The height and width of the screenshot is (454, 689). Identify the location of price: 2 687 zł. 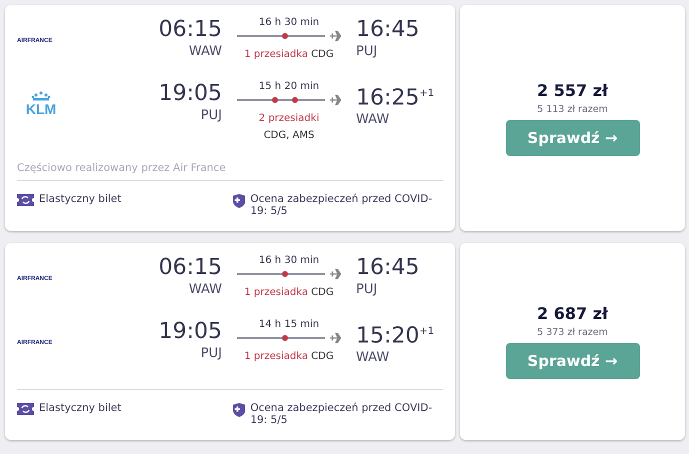
(572, 314).